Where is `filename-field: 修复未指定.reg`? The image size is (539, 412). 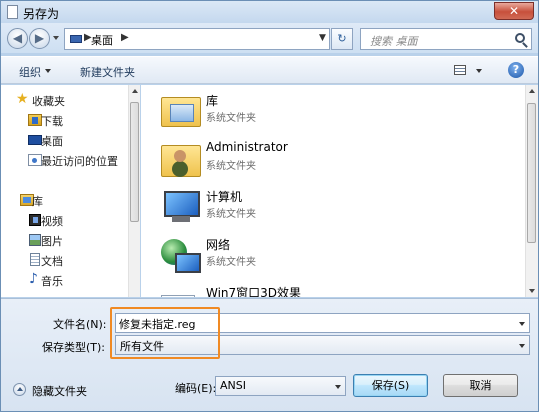 filename-field: 修复未指定.reg is located at coordinates (322, 323).